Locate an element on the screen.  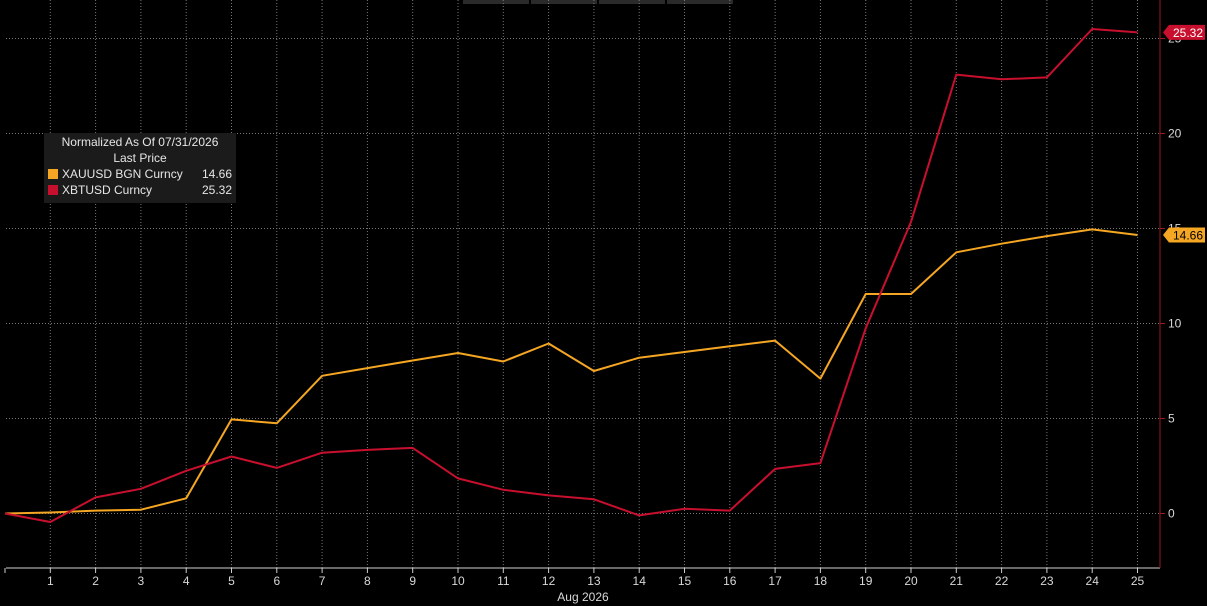
x-tick-label: 11 is located at coordinates (503, 581).